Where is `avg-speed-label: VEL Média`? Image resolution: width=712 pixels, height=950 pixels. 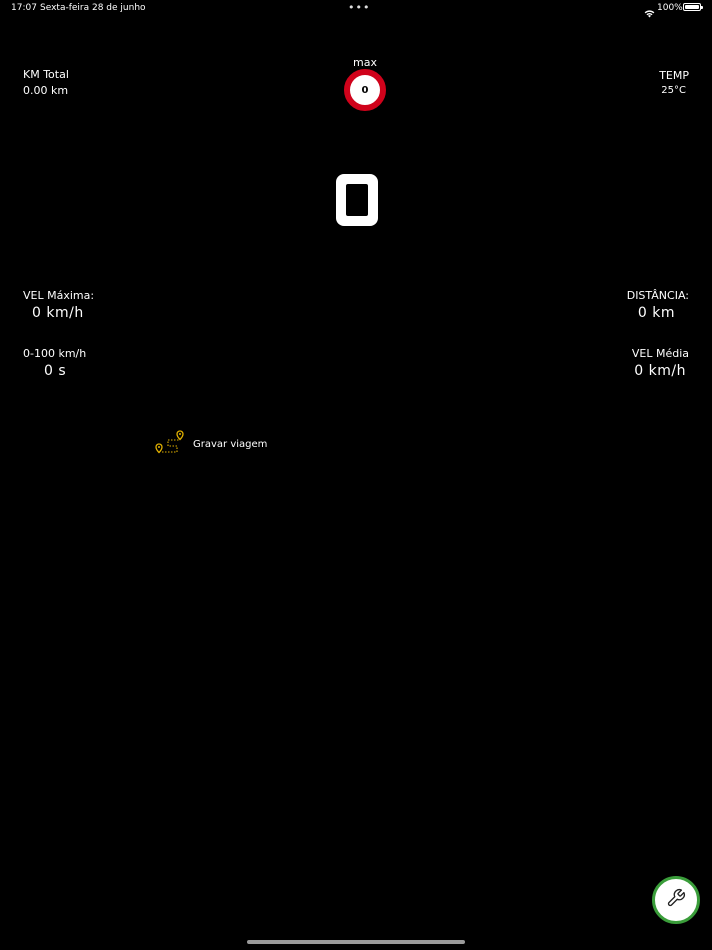 avg-speed-label: VEL Média is located at coordinates (660, 353).